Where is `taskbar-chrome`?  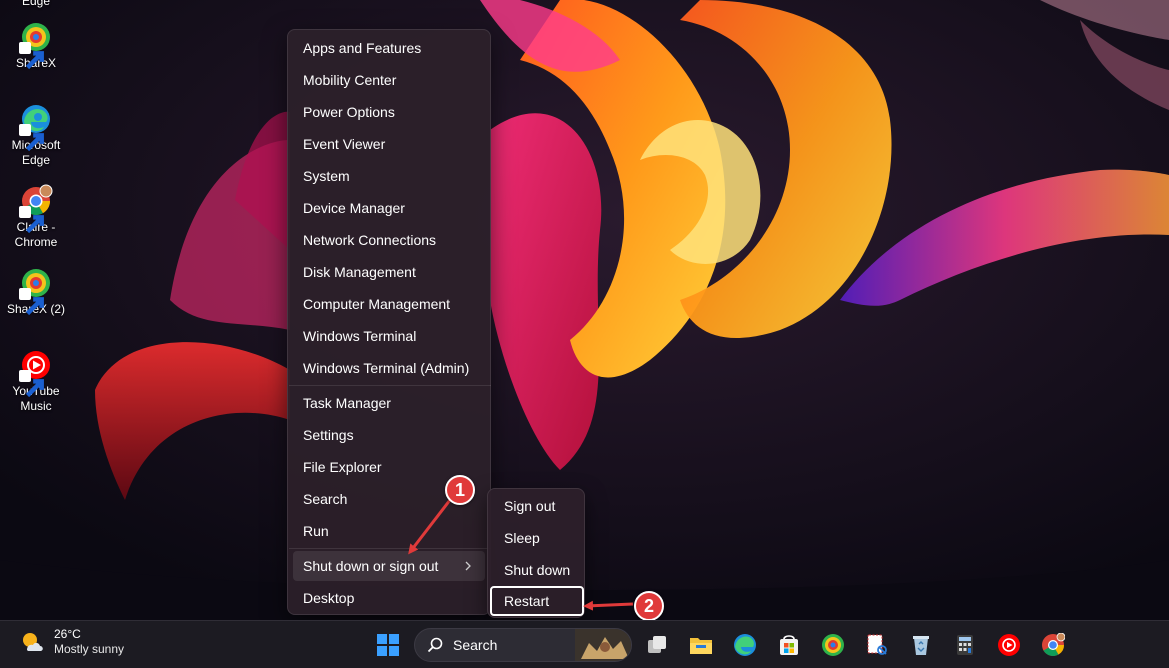
taskbar-chrome is located at coordinates (1053, 645).